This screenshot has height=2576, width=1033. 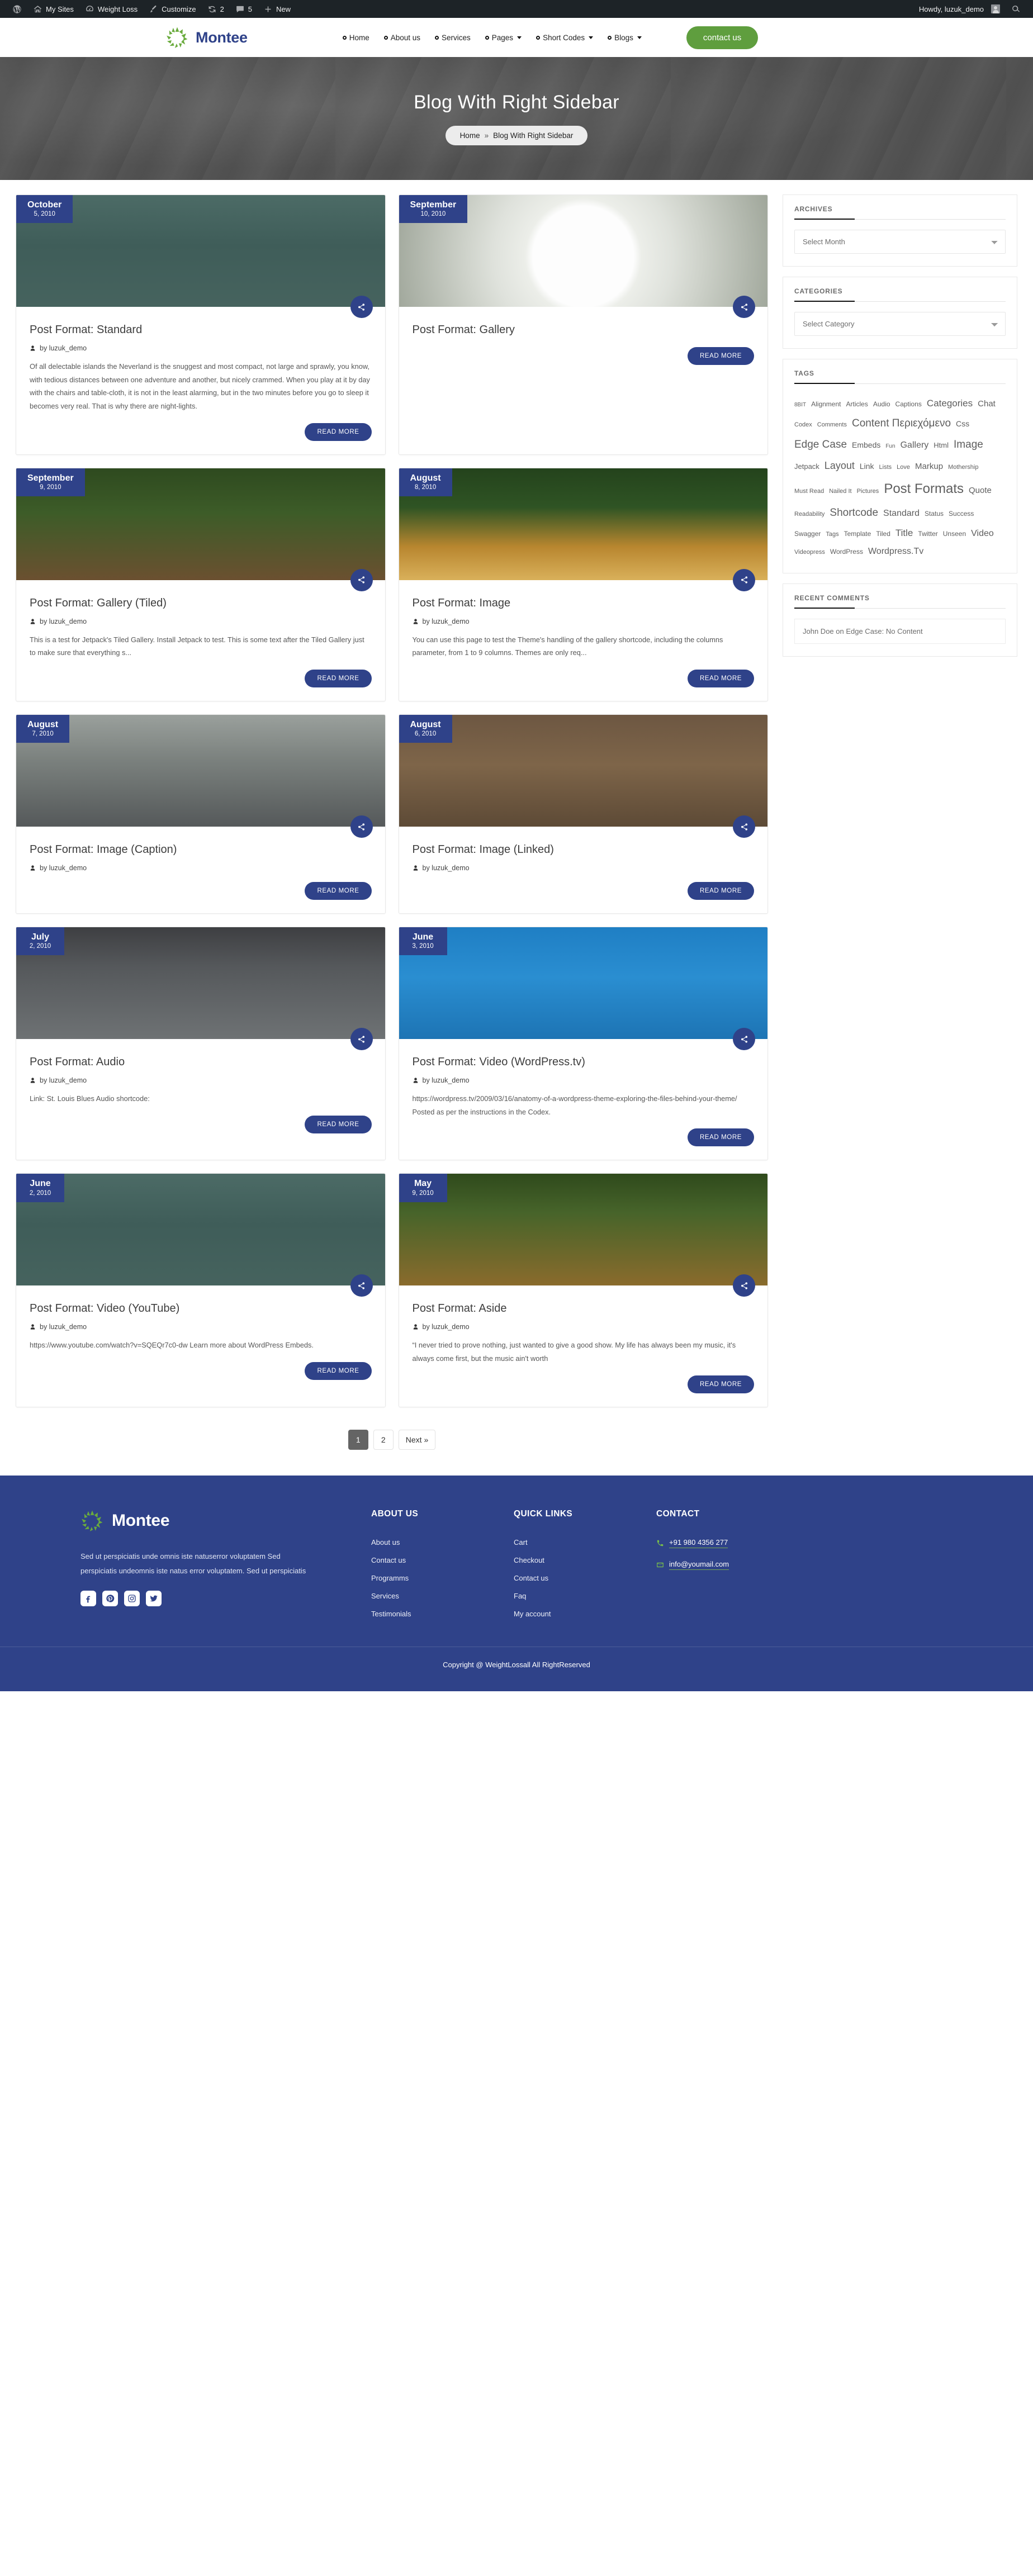 What do you see at coordinates (867, 466) in the screenshot?
I see `tag-link: Link` at bounding box center [867, 466].